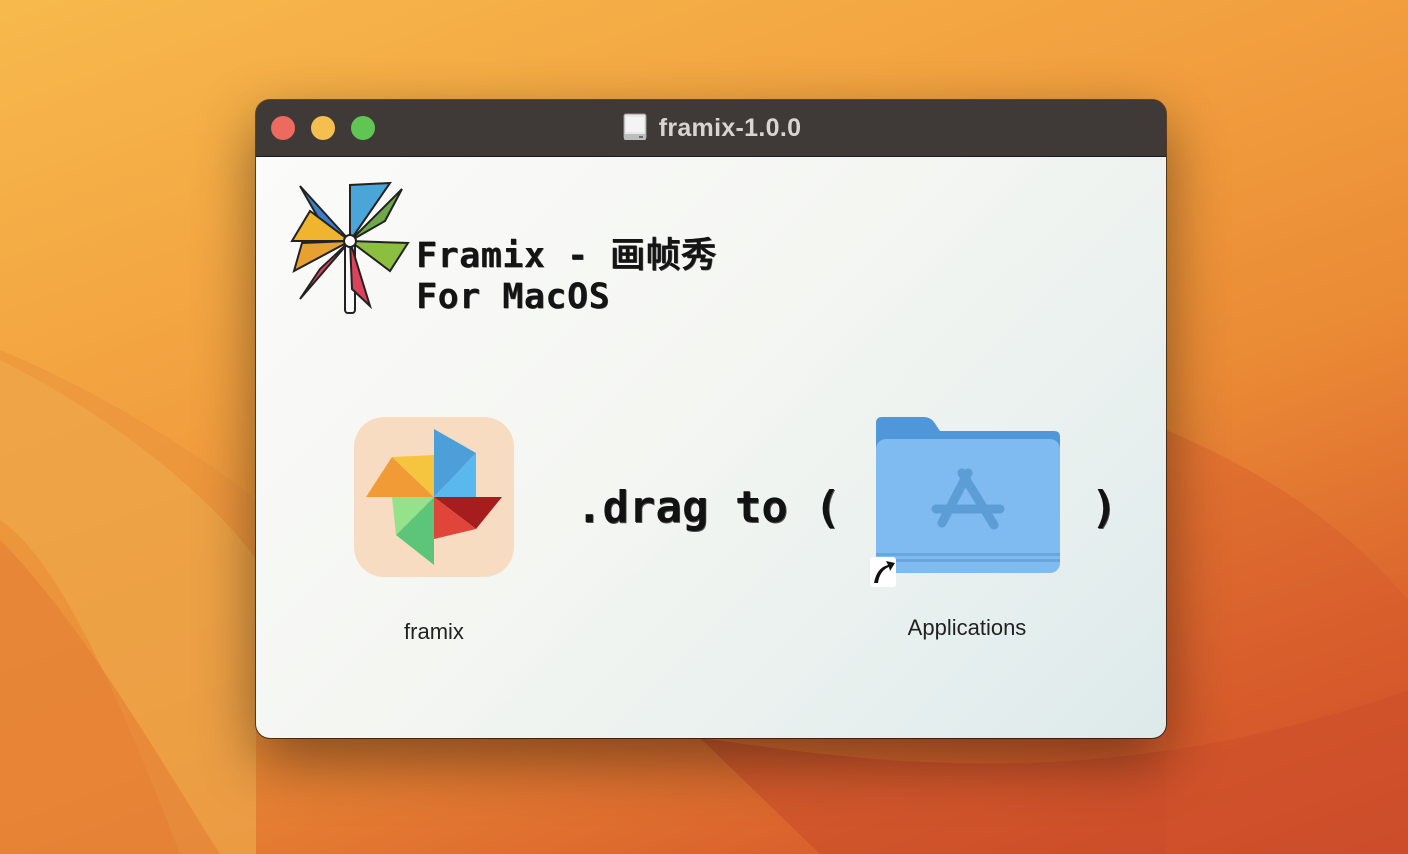 This screenshot has width=1408, height=854. What do you see at coordinates (635, 126) in the screenshot?
I see `disk-image-icon` at bounding box center [635, 126].